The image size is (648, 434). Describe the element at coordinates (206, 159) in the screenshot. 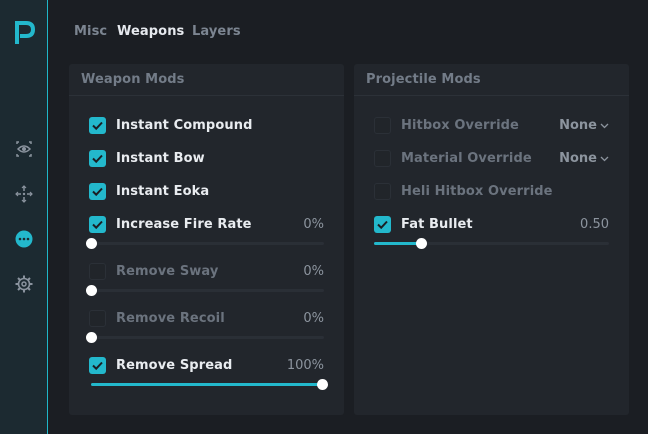

I see `instant-bow-row: Instant Bow` at that location.